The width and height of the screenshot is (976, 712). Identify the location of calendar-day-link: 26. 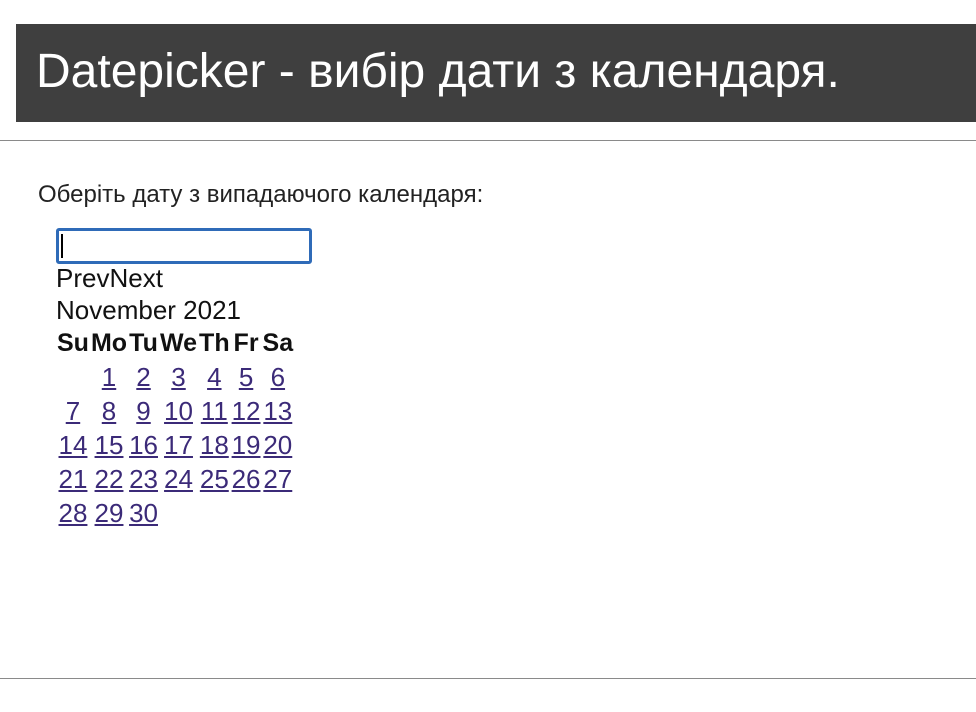
(246, 479).